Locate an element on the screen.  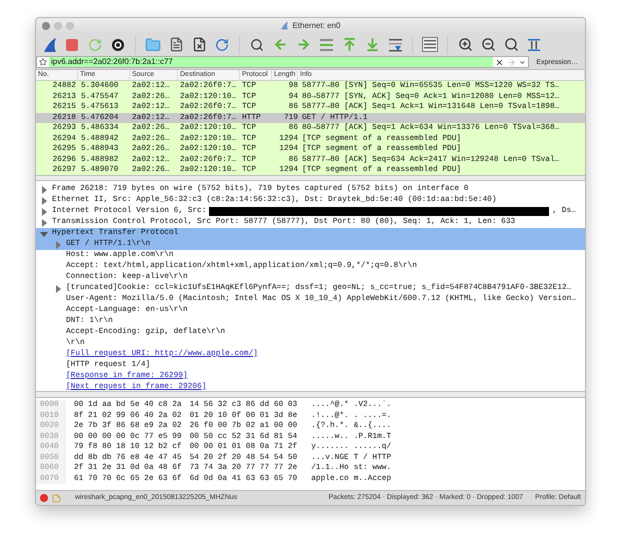
start-capture-icon is located at coordinates (50, 44).